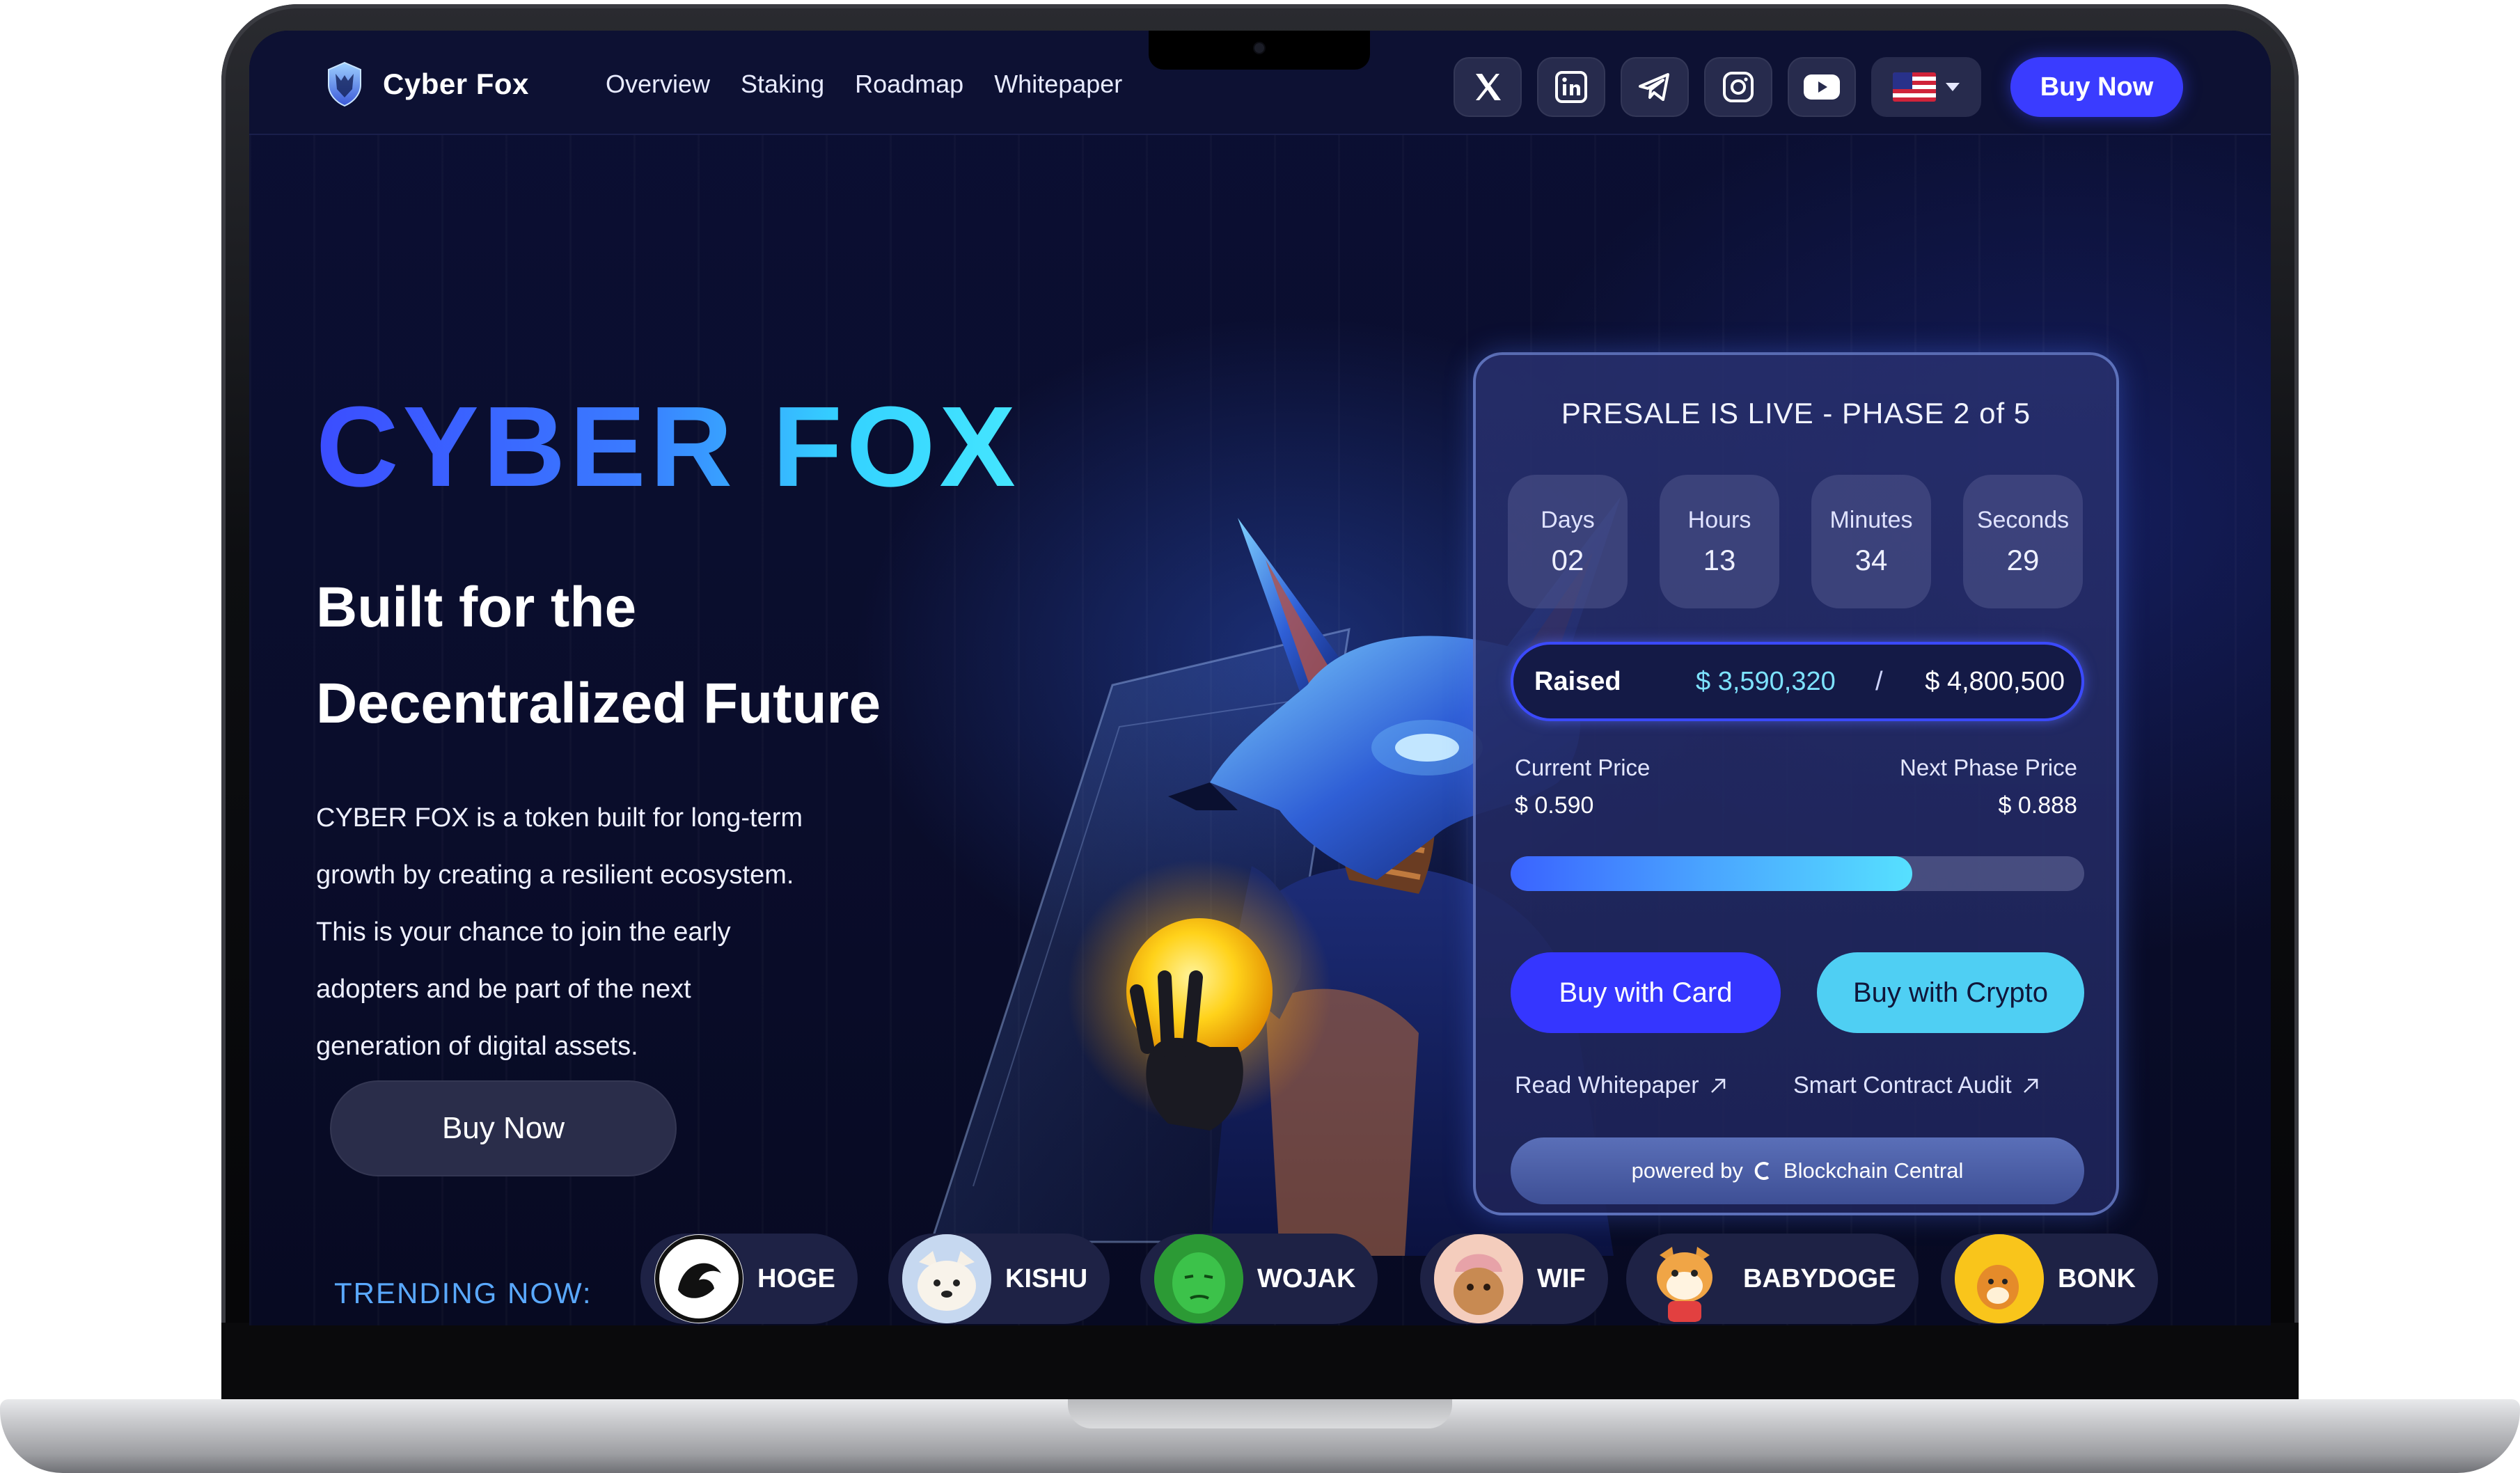 The image size is (2520, 1473). What do you see at coordinates (1685, 1278) in the screenshot?
I see `babydoge-coin-icon` at bounding box center [1685, 1278].